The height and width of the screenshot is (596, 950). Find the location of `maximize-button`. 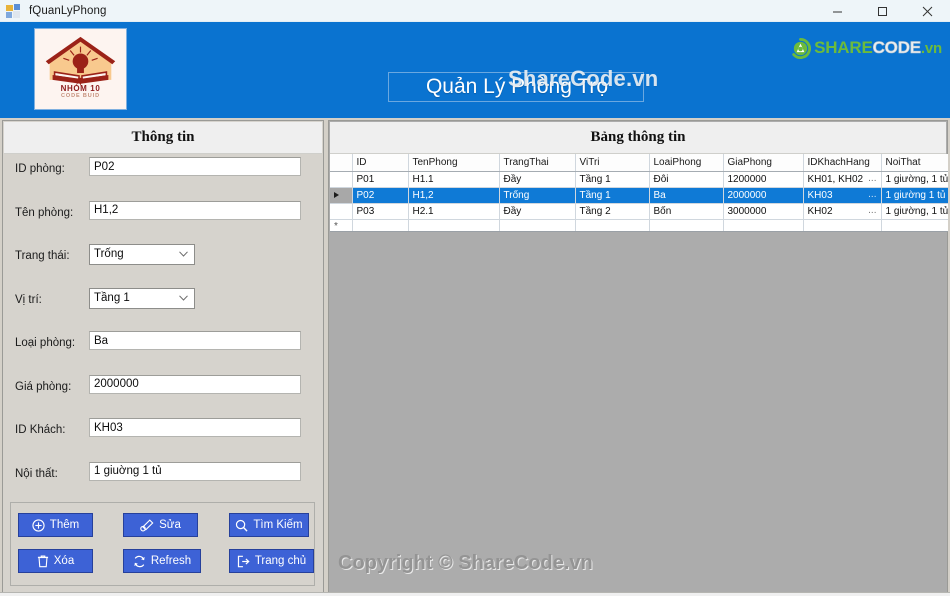

maximize-button is located at coordinates (882, 11).